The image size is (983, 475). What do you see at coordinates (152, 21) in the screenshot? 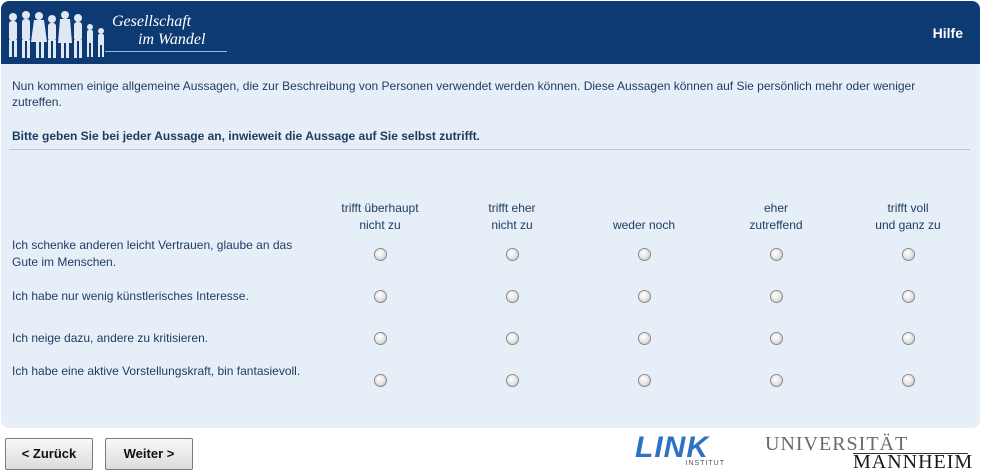
I see `logo-line-1: Gesellschaft` at bounding box center [152, 21].